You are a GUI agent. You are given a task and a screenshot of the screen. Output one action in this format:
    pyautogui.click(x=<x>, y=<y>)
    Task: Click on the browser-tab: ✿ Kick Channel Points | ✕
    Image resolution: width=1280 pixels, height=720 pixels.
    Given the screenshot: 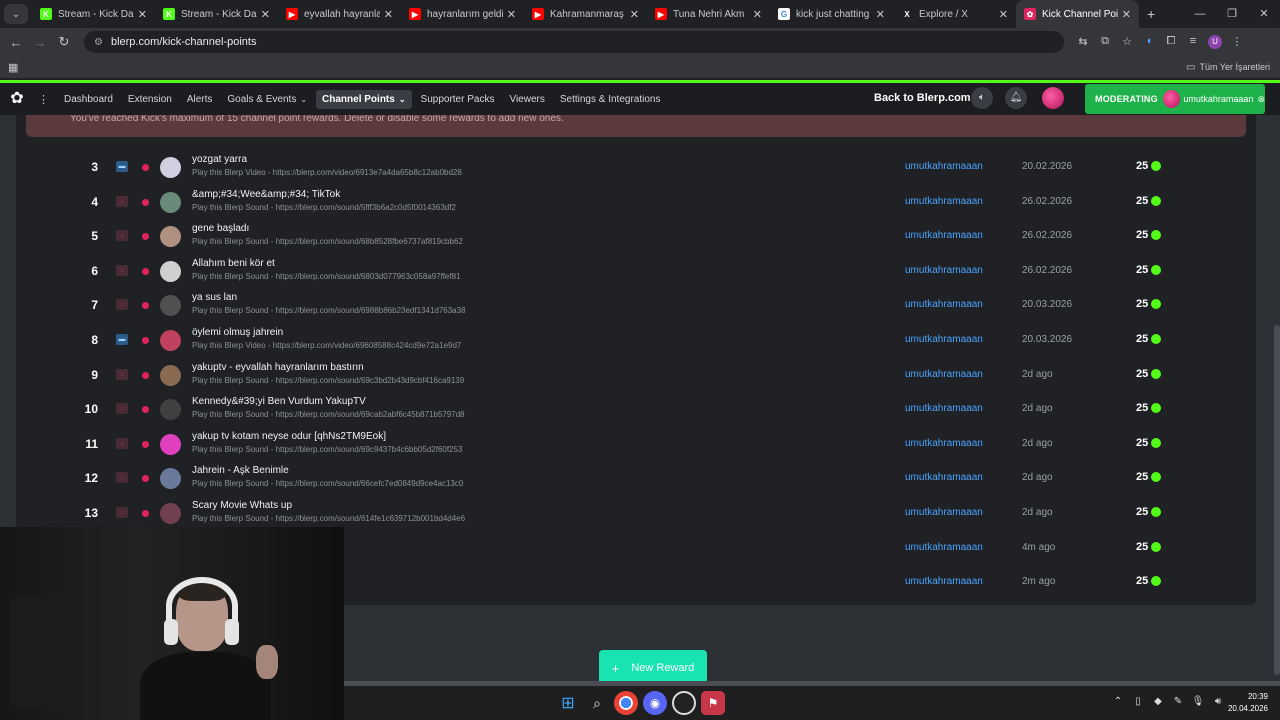 What is the action you would take?
    pyautogui.click(x=1077, y=14)
    